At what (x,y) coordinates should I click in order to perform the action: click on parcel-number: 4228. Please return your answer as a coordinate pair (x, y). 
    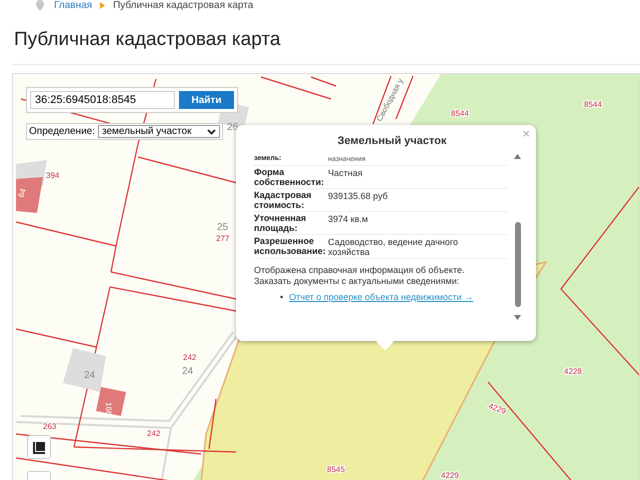
    Looking at the image, I should click on (573, 371).